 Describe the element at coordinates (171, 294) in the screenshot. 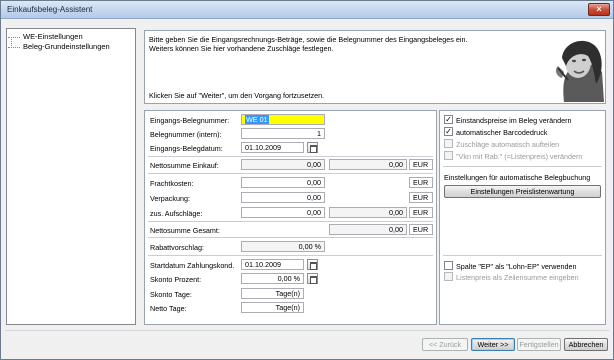

I see `skonto-tage-label: Skonto Tage:` at that location.